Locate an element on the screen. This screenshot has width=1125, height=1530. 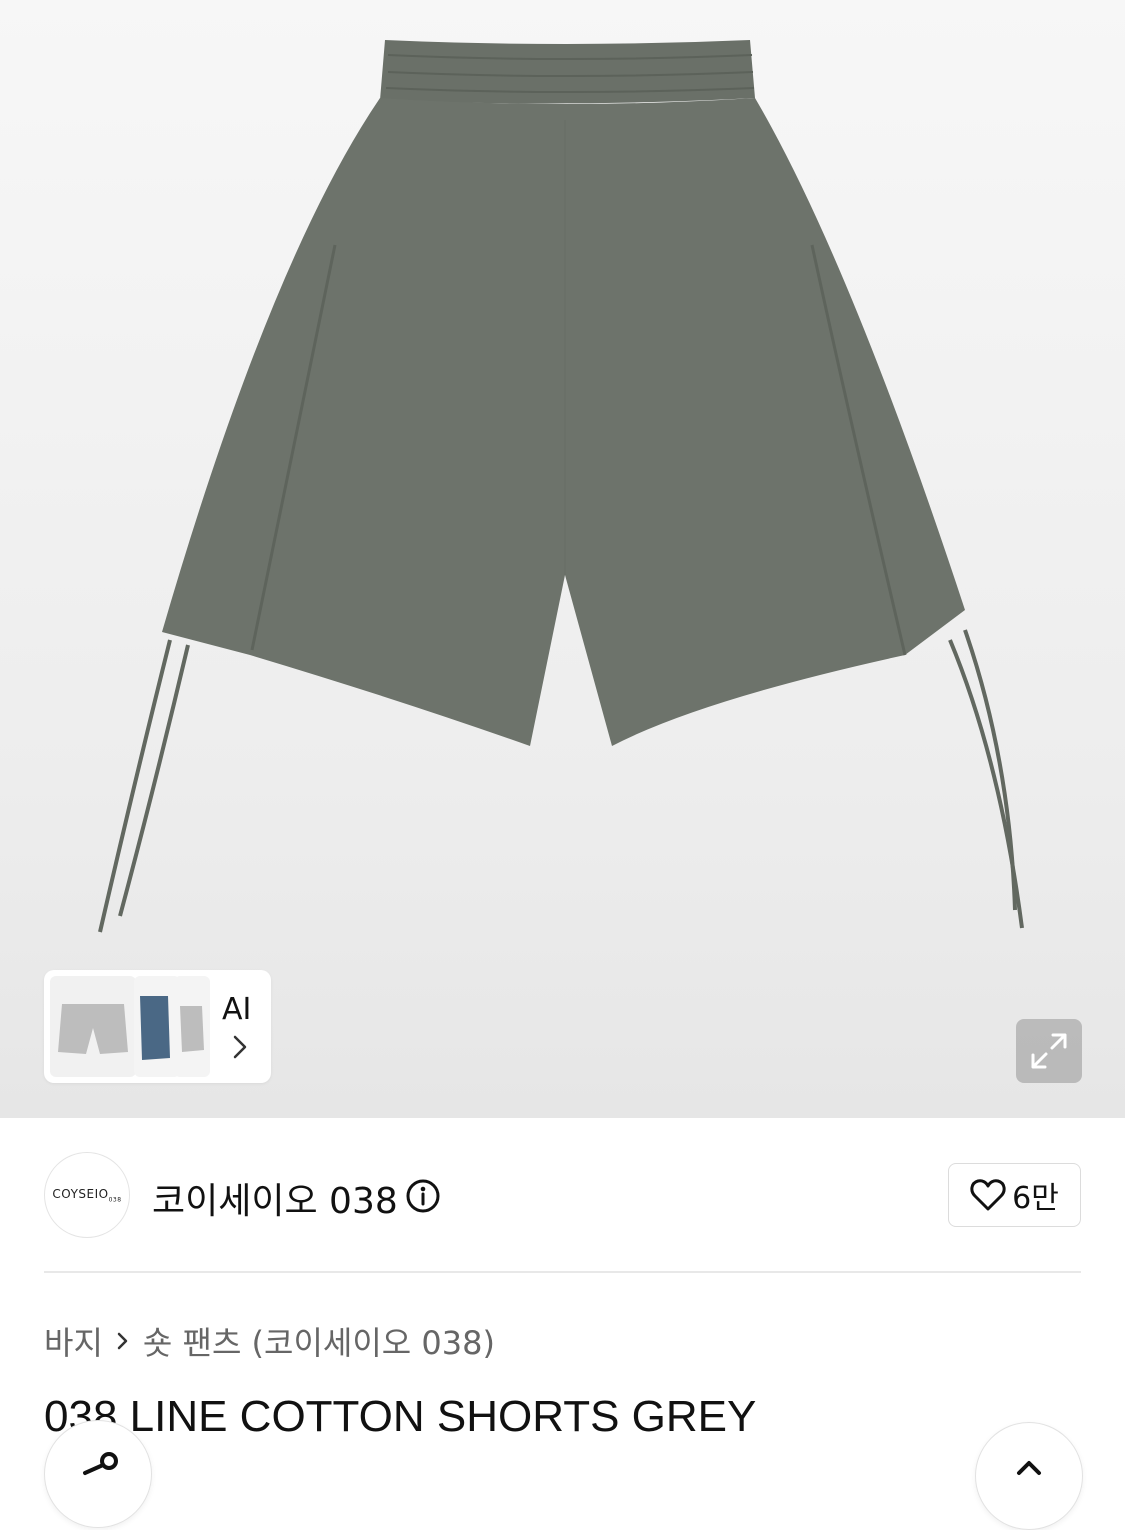
ai-tag: AI is located at coordinates (237, 1009).